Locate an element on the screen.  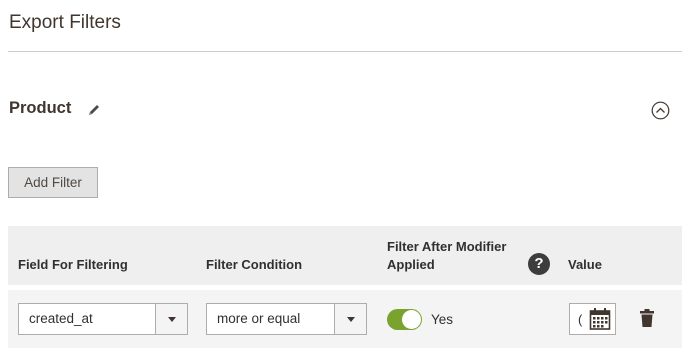
column-header-value: Value is located at coordinates (585, 264).